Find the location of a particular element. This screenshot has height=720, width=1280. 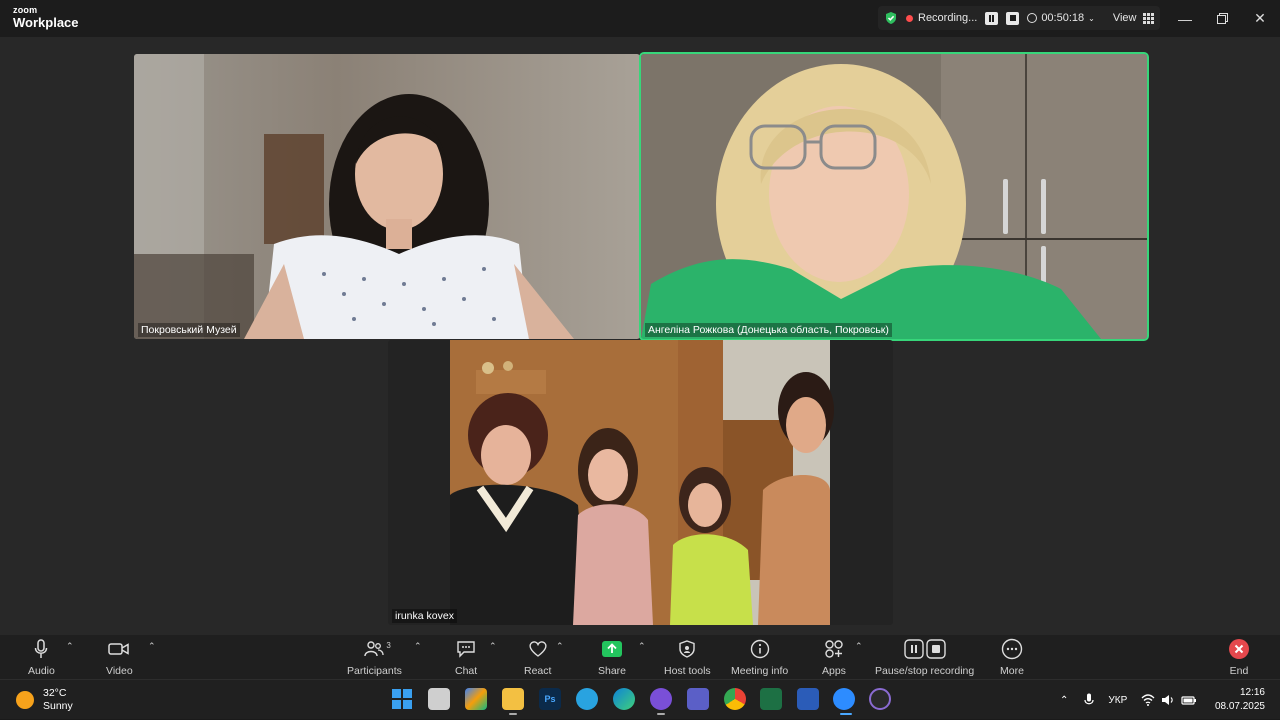

file-explorer-icon is located at coordinates (513, 699).